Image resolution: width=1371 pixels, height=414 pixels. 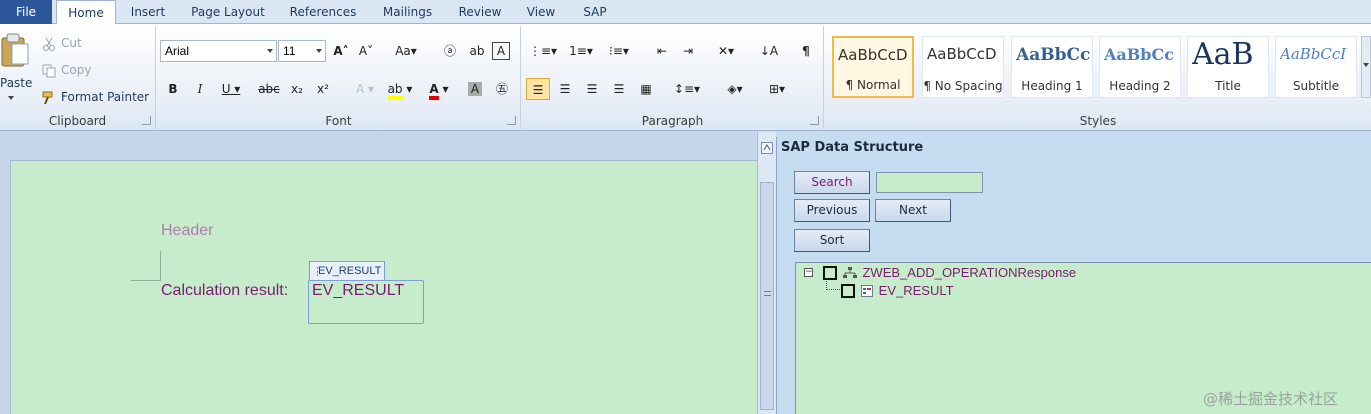 I want to click on character-shading-button: A, so click(x=475, y=89).